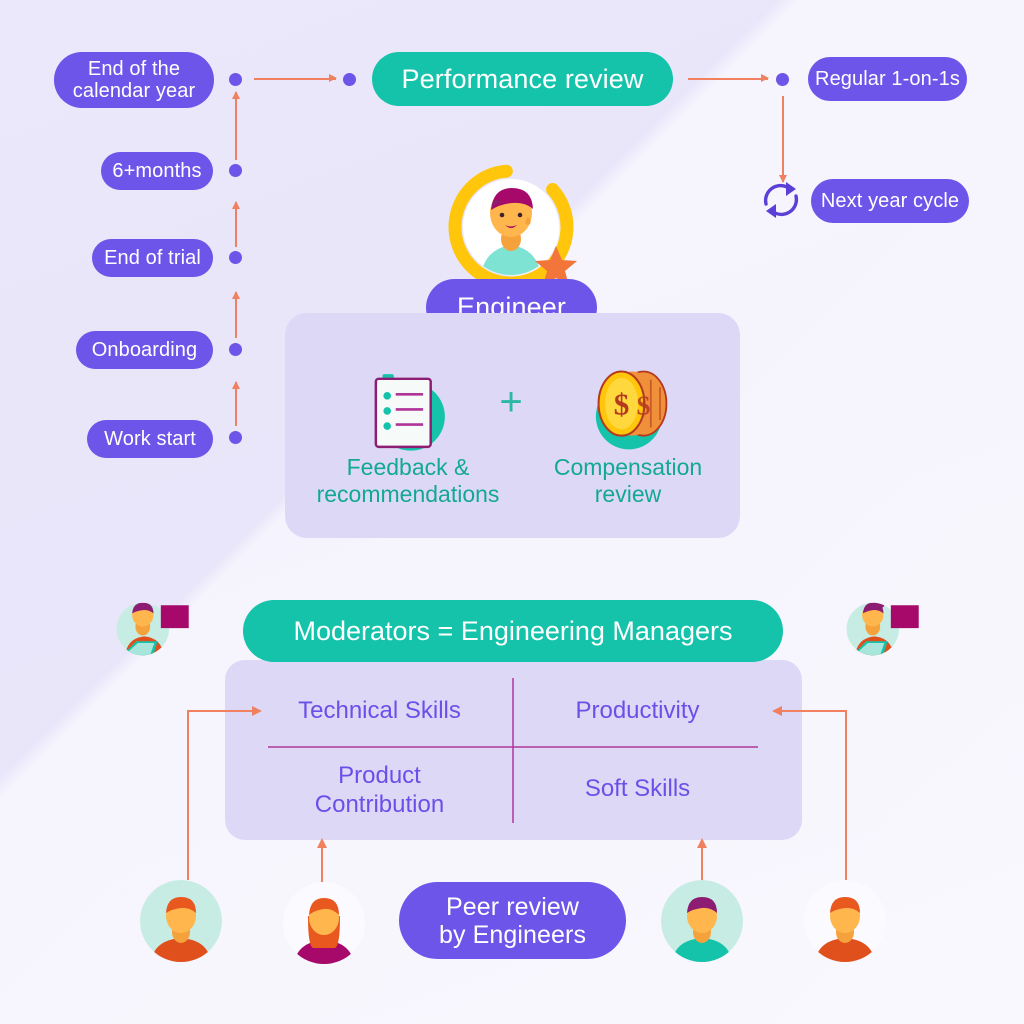 The image size is (1024, 1024). What do you see at coordinates (295, 78) in the screenshot?
I see `arrow-to-performance-review` at bounding box center [295, 78].